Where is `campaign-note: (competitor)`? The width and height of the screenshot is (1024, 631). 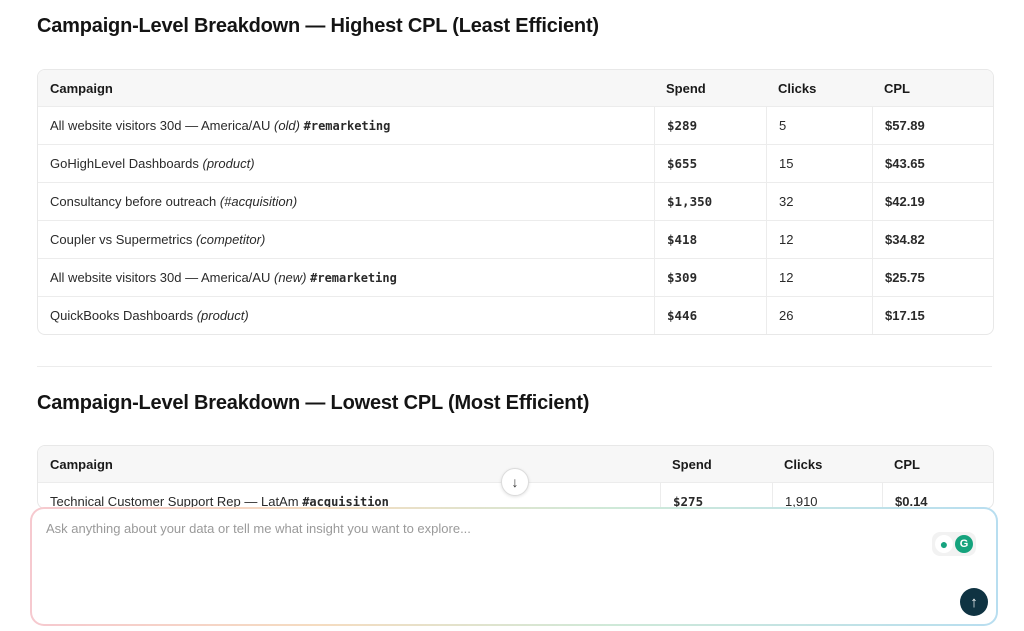 campaign-note: (competitor) is located at coordinates (230, 239).